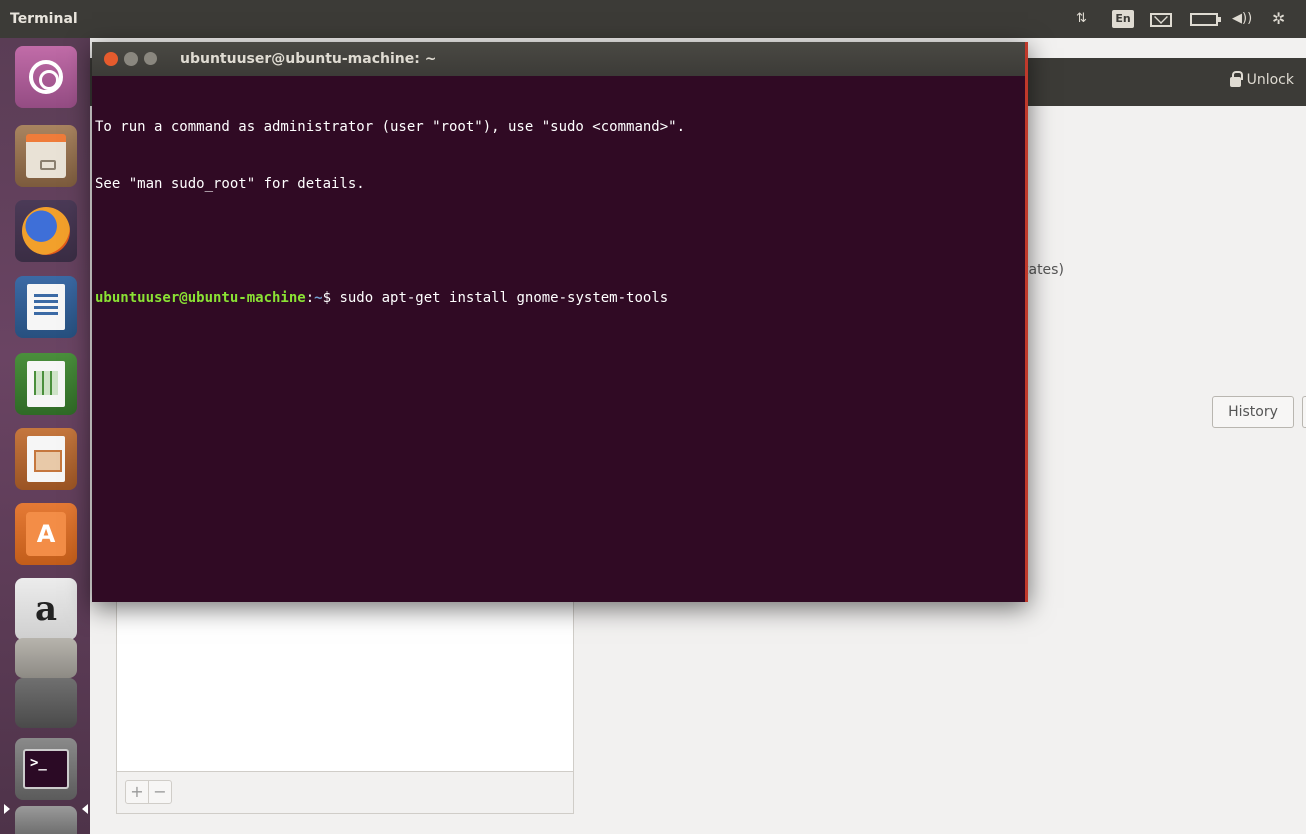 Image resolution: width=1306 pixels, height=834 pixels. What do you see at coordinates (1304, 412) in the screenshot?
I see `offscreen-button-edge` at bounding box center [1304, 412].